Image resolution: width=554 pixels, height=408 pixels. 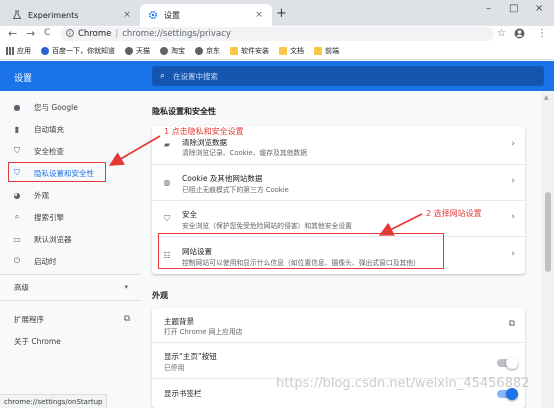 What do you see at coordinates (17, 129) in the screenshot?
I see `clipboard-icon: ▮` at bounding box center [17, 129].